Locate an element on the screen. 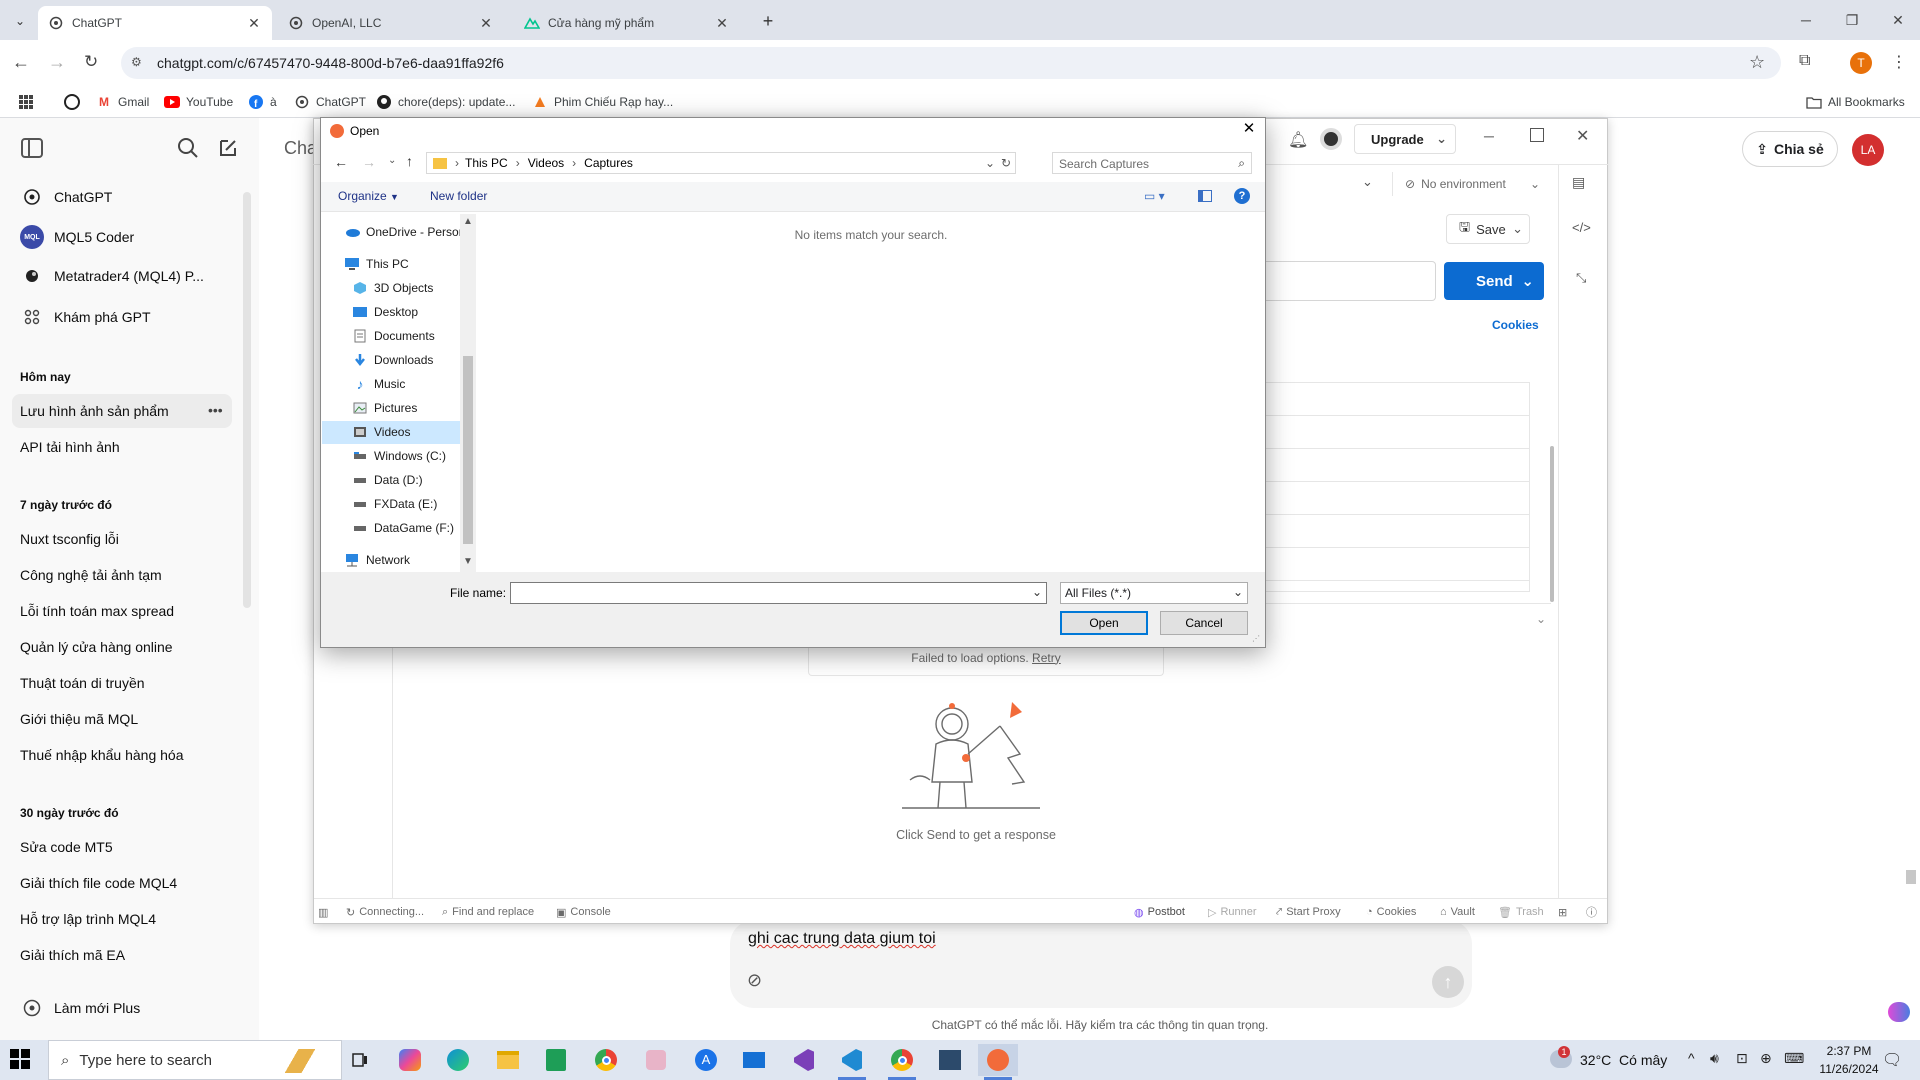  sidebar-scrollbar is located at coordinates (247, 400).